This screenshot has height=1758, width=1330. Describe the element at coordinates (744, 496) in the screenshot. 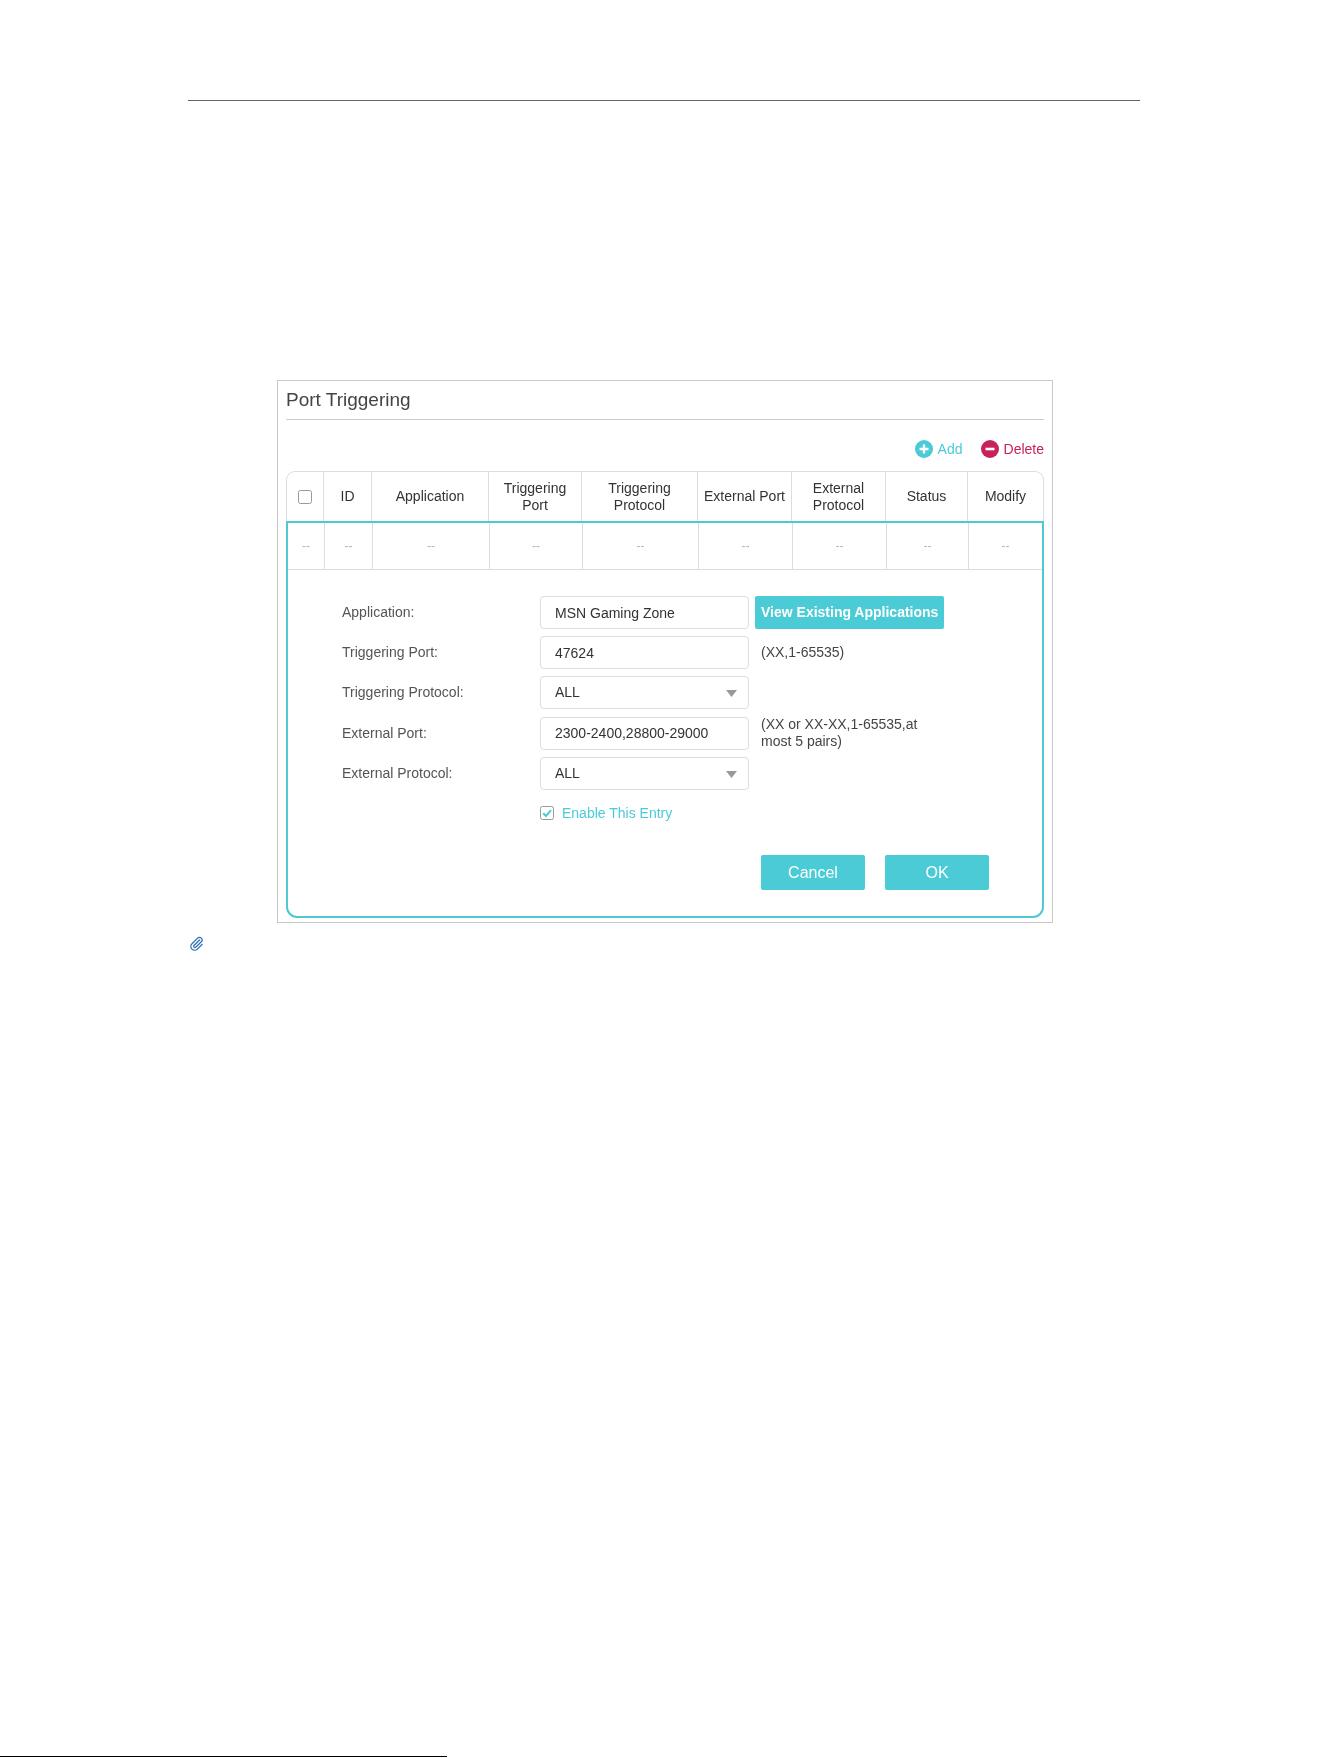

I see `column-header: External Port` at that location.